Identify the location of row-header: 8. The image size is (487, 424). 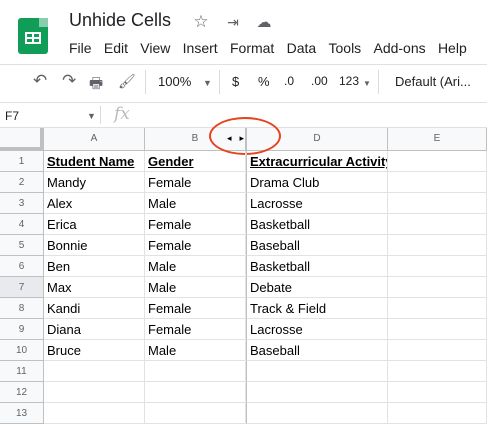
(22, 308).